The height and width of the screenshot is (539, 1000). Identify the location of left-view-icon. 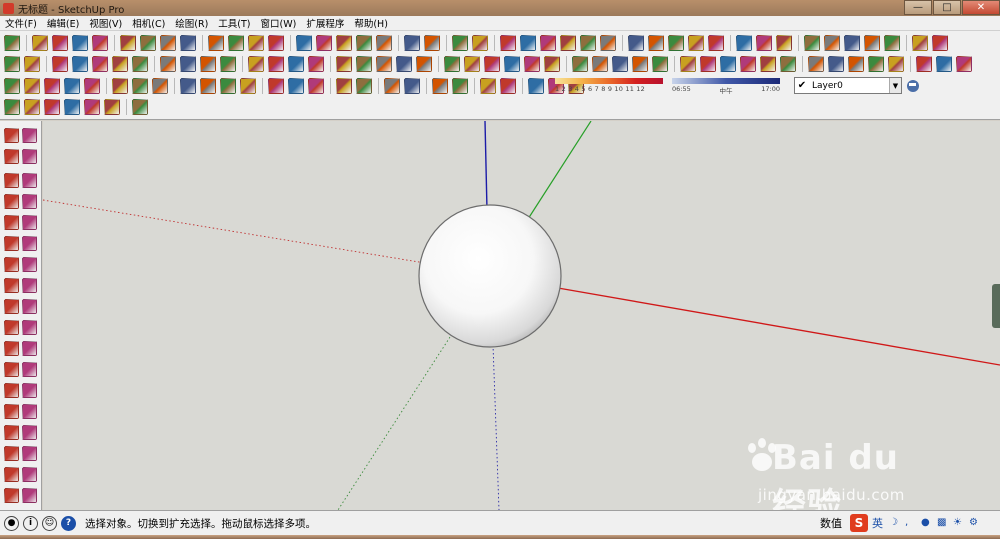
(60, 64).